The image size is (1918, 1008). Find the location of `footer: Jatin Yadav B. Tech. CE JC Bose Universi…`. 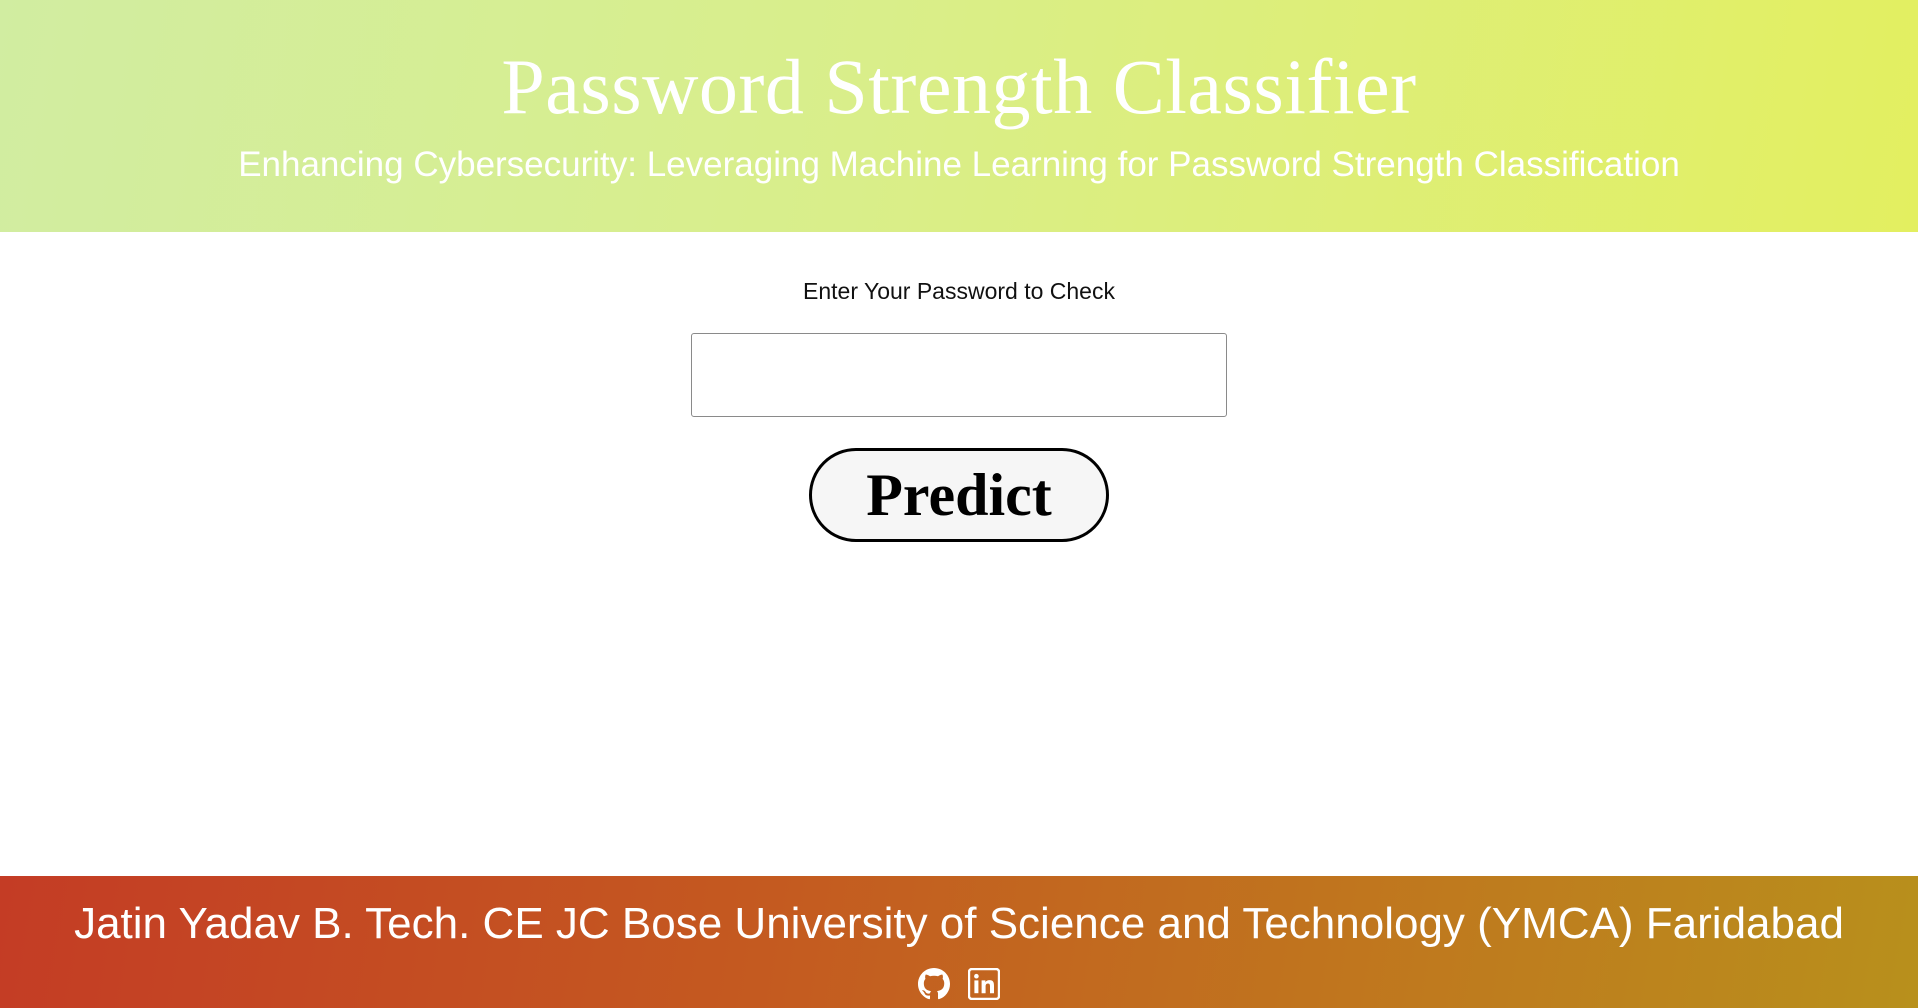

footer: Jatin Yadav B. Tech. CE JC Bose Universi… is located at coordinates (959, 942).